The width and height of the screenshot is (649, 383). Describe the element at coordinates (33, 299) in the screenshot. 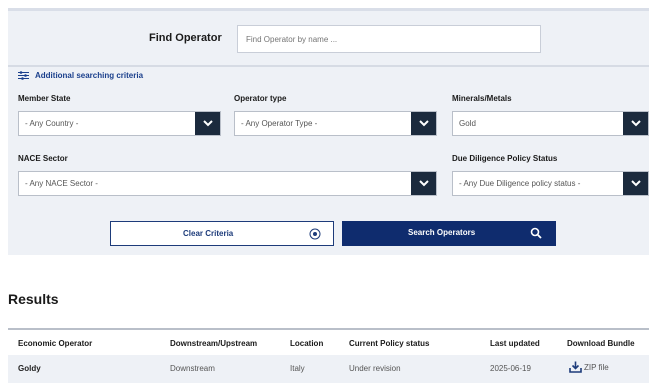

I see `results-title: Results` at that location.